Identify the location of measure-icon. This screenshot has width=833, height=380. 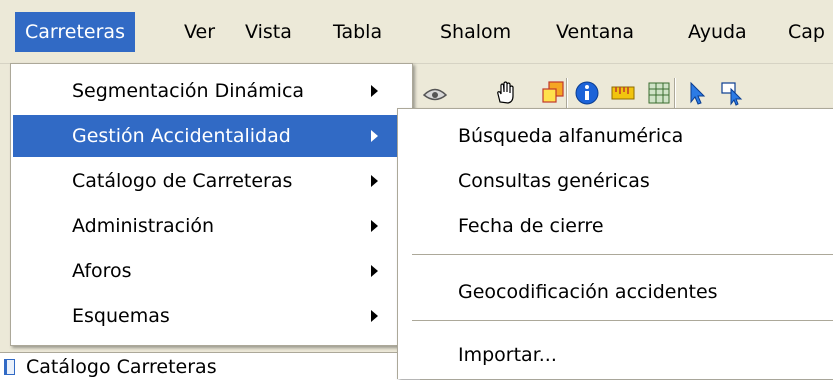
(623, 93).